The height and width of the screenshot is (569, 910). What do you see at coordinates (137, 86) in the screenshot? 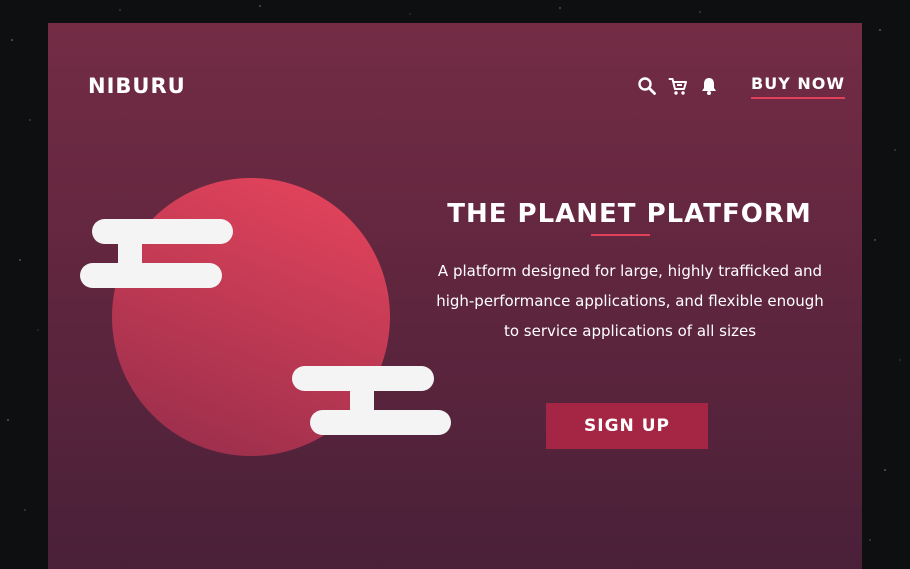
I see `logo: NIBURU` at bounding box center [137, 86].